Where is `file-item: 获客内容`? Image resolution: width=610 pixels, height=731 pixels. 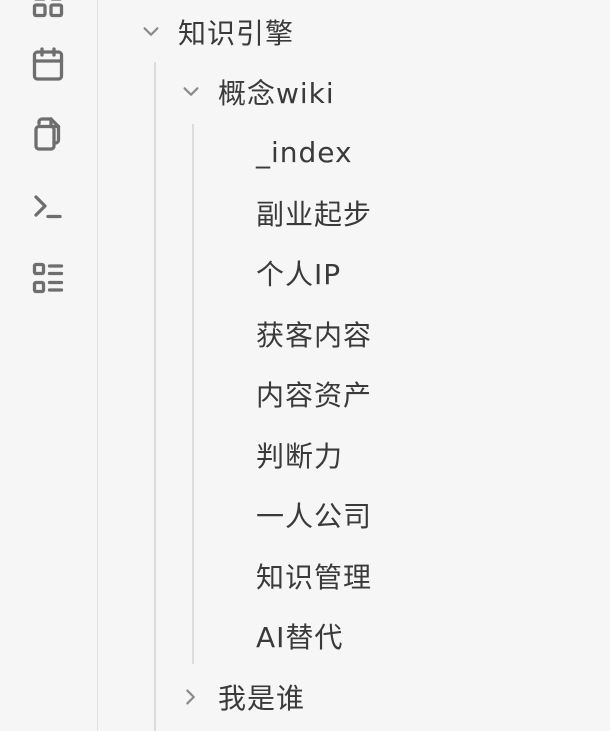 file-item: 获客内容 is located at coordinates (314, 334).